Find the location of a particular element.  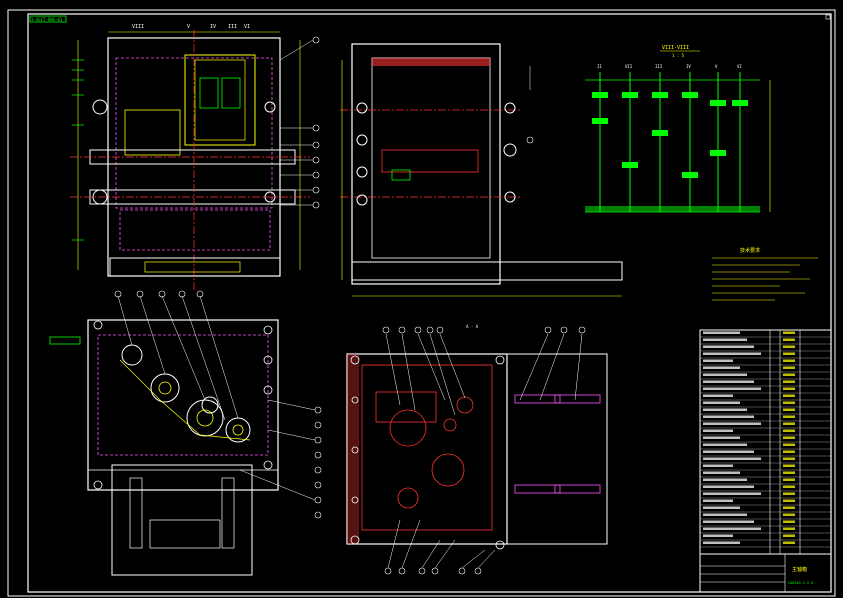

shaft-label: IV is located at coordinates (213, 27).